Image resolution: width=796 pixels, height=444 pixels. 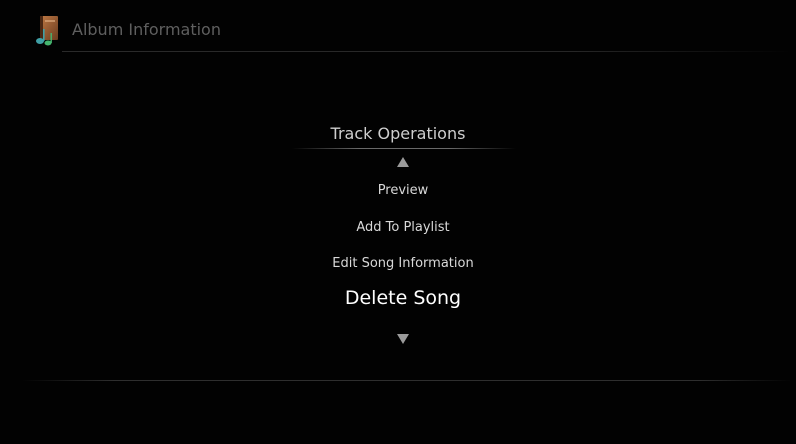 What do you see at coordinates (403, 190) in the screenshot?
I see `menu-item-preview: Preview` at bounding box center [403, 190].